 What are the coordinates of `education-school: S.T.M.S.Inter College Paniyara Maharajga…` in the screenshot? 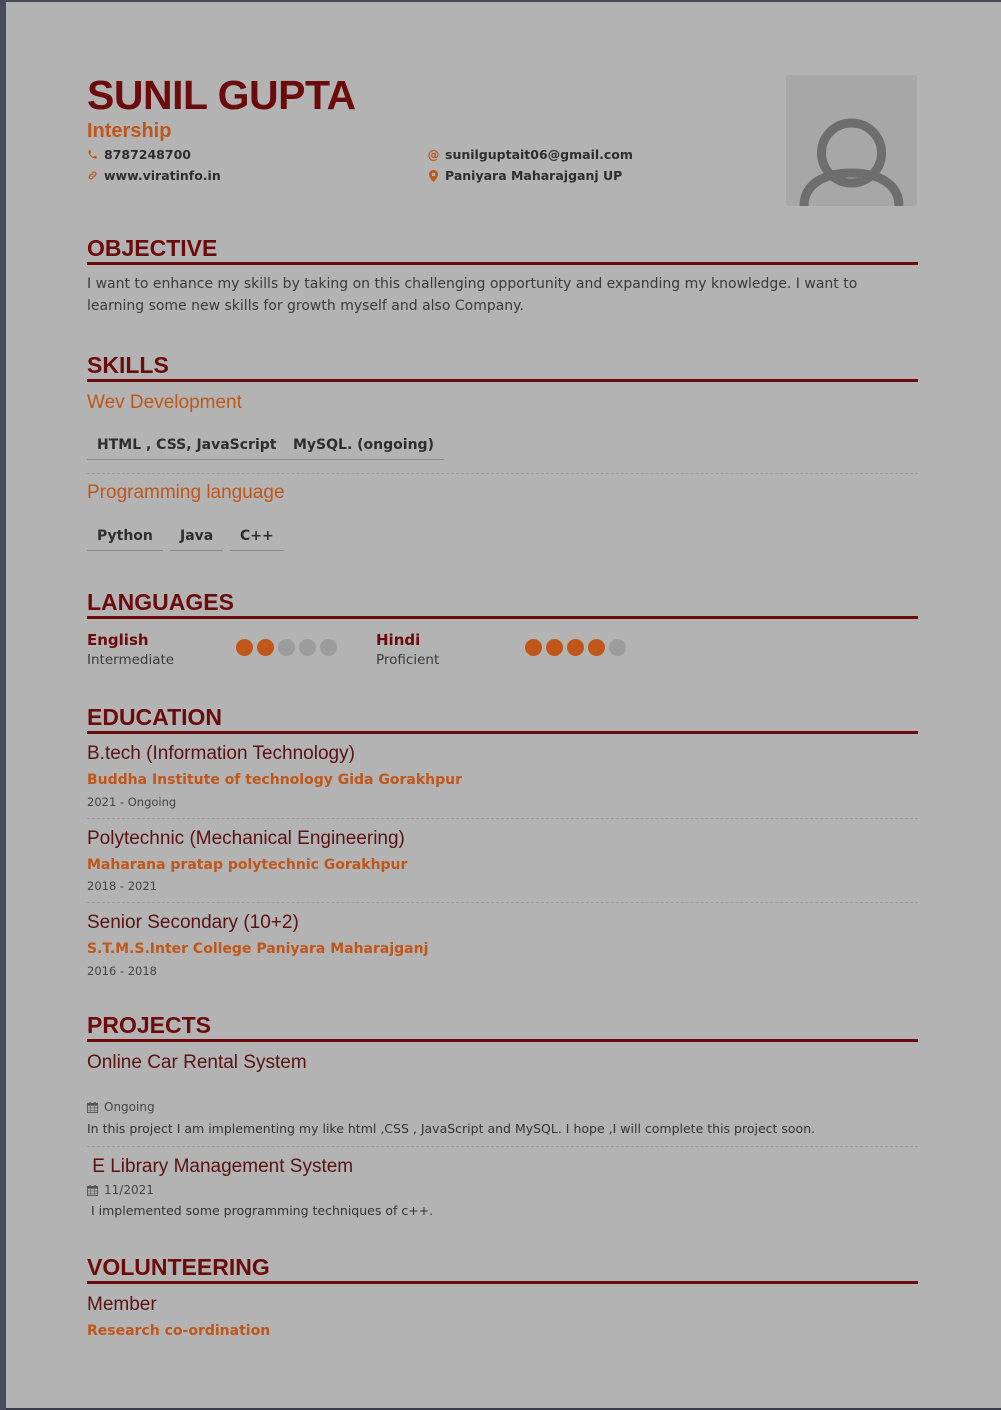 It's located at (258, 949).